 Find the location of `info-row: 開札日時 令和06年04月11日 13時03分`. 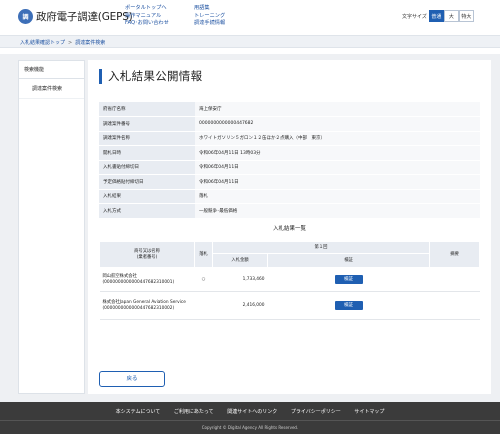

info-row: 開札日時 令和06年04月11日 13時03分 is located at coordinates (289, 153).